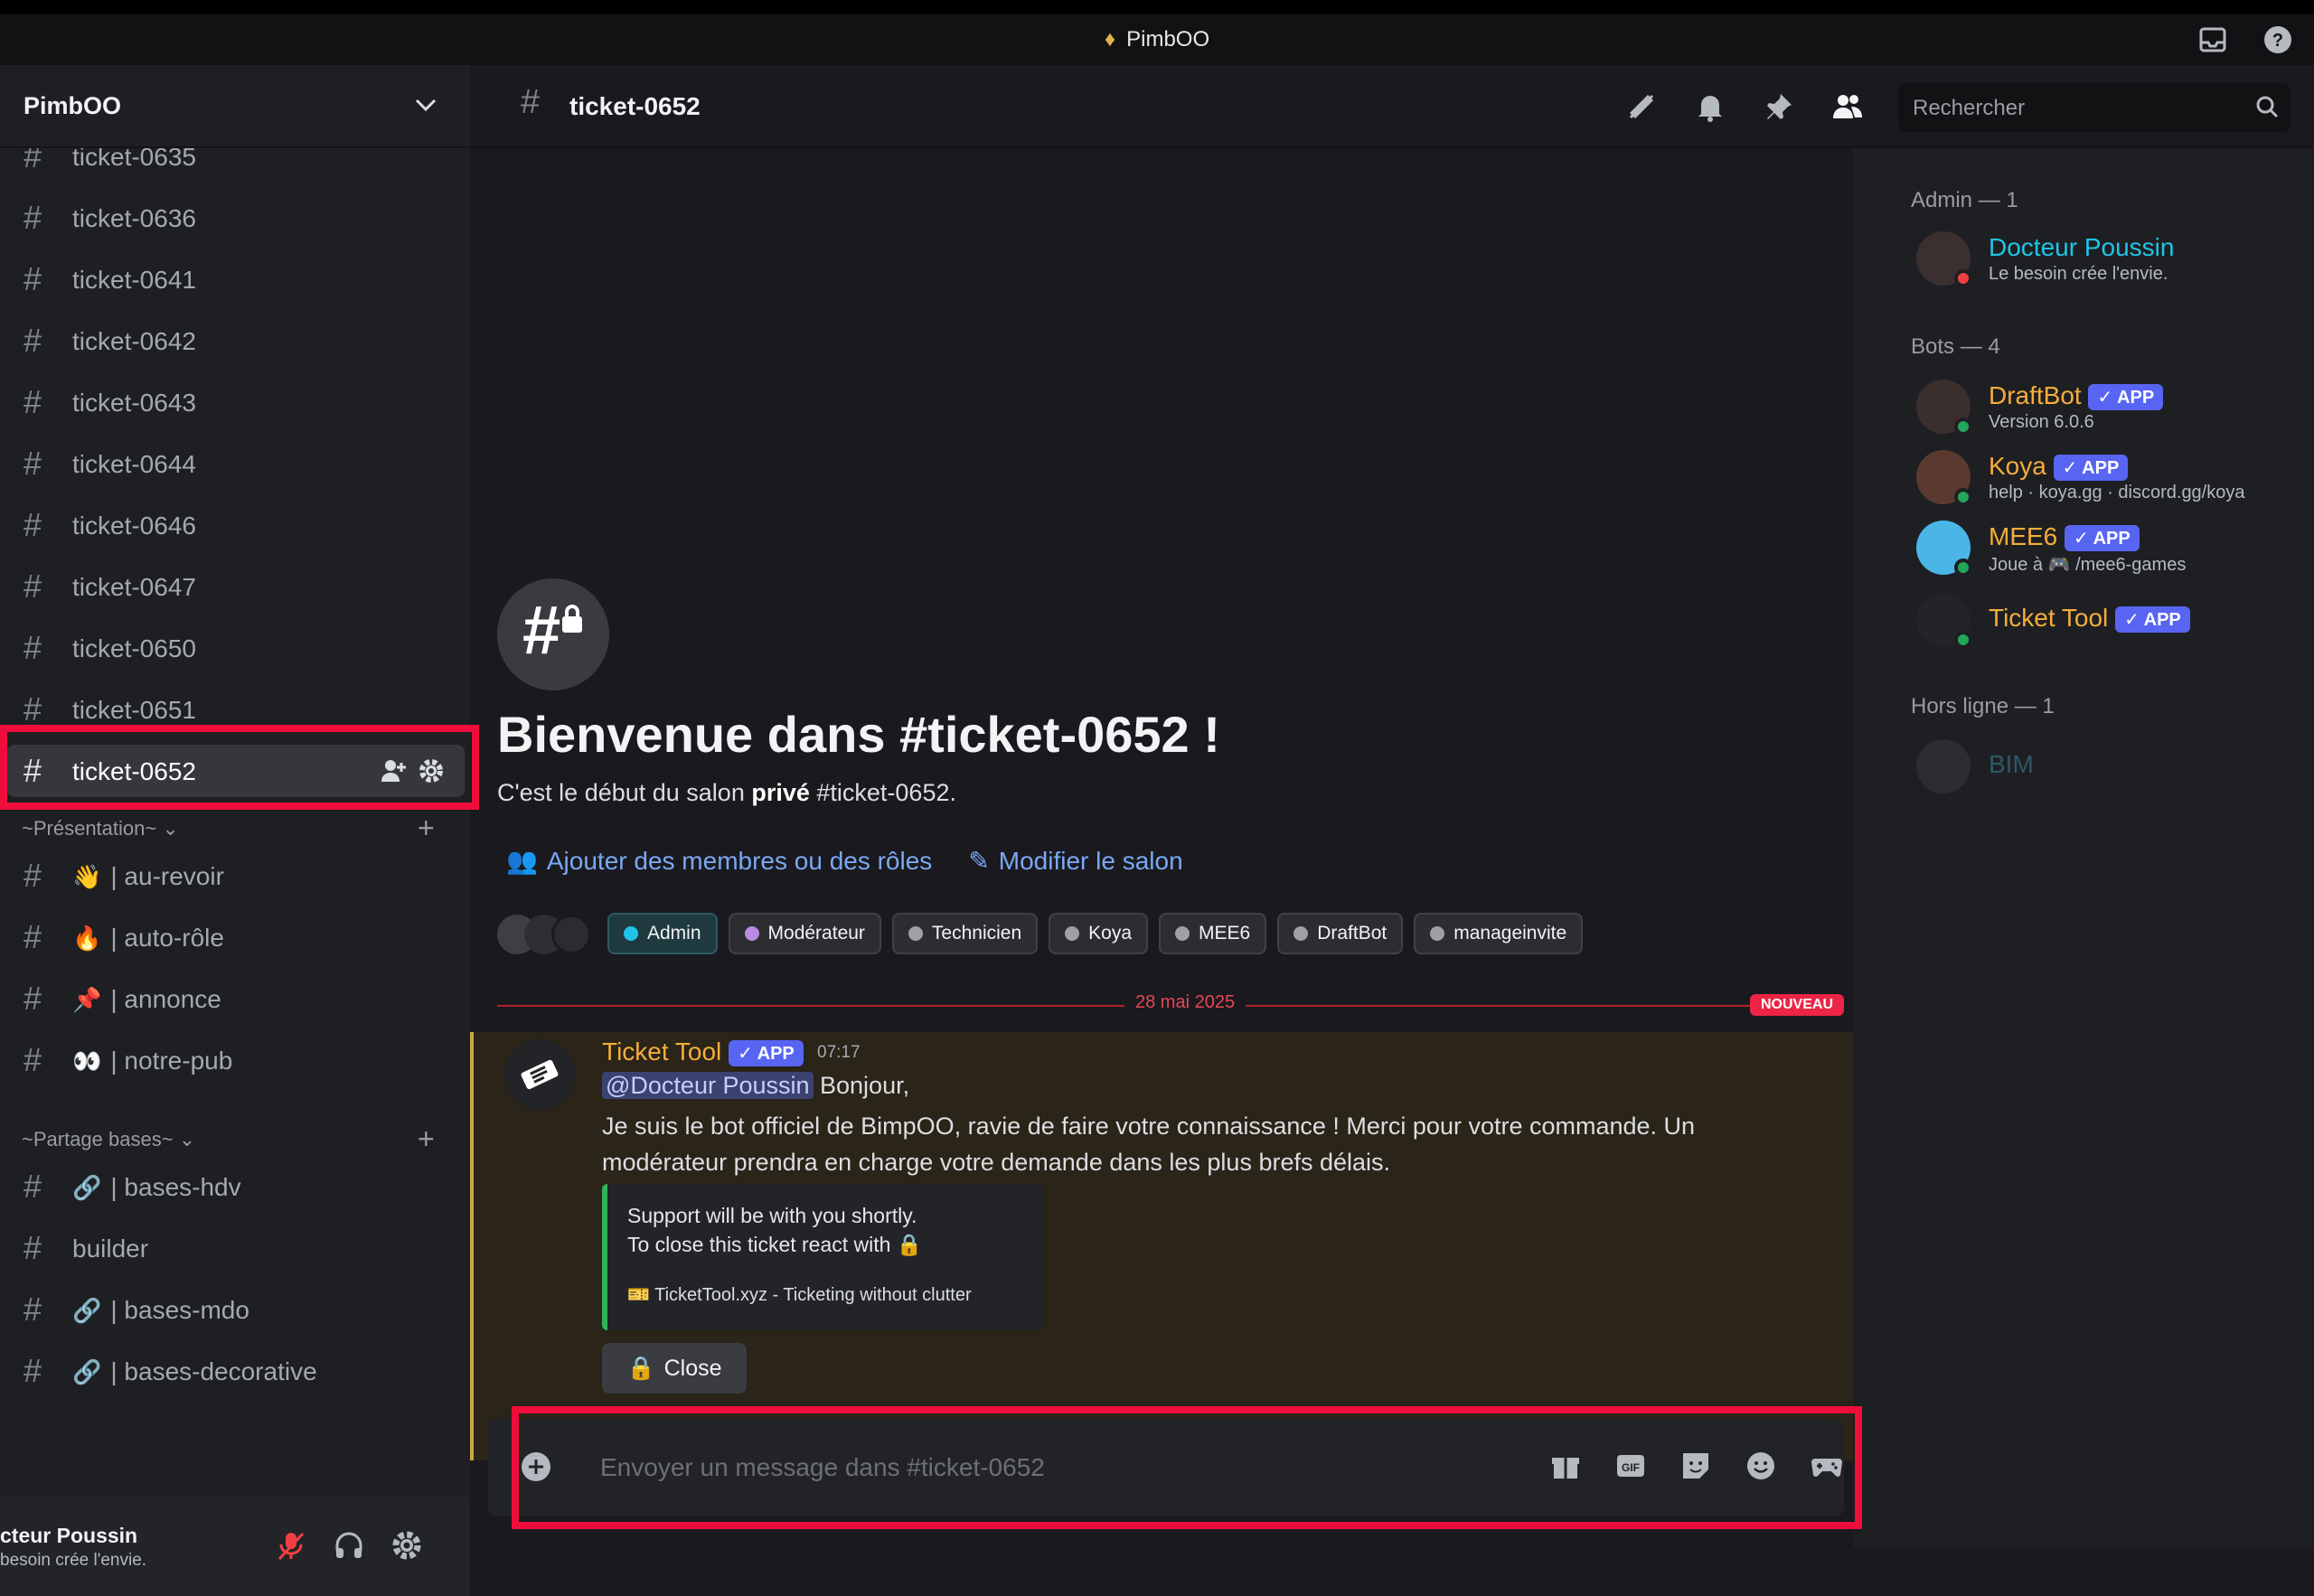  What do you see at coordinates (236, 165) in the screenshot?
I see `channel-item: # ticket-0635` at bounding box center [236, 165].